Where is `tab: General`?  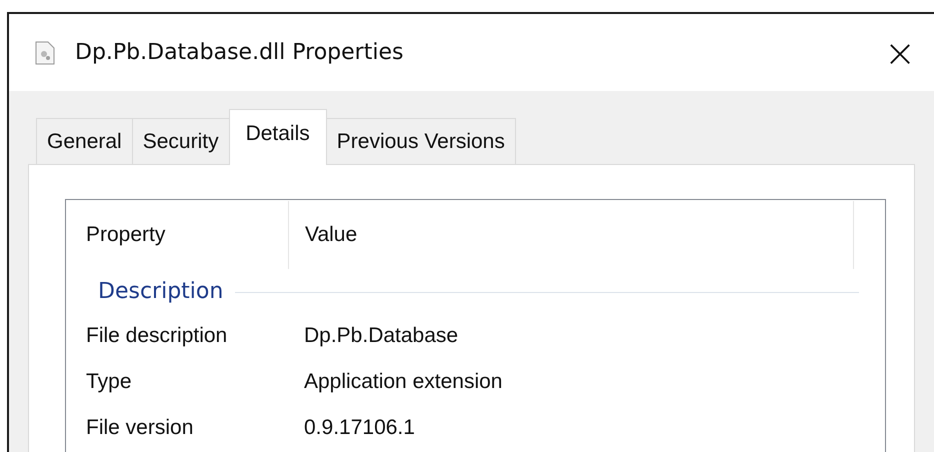
tab: General is located at coordinates (84, 141).